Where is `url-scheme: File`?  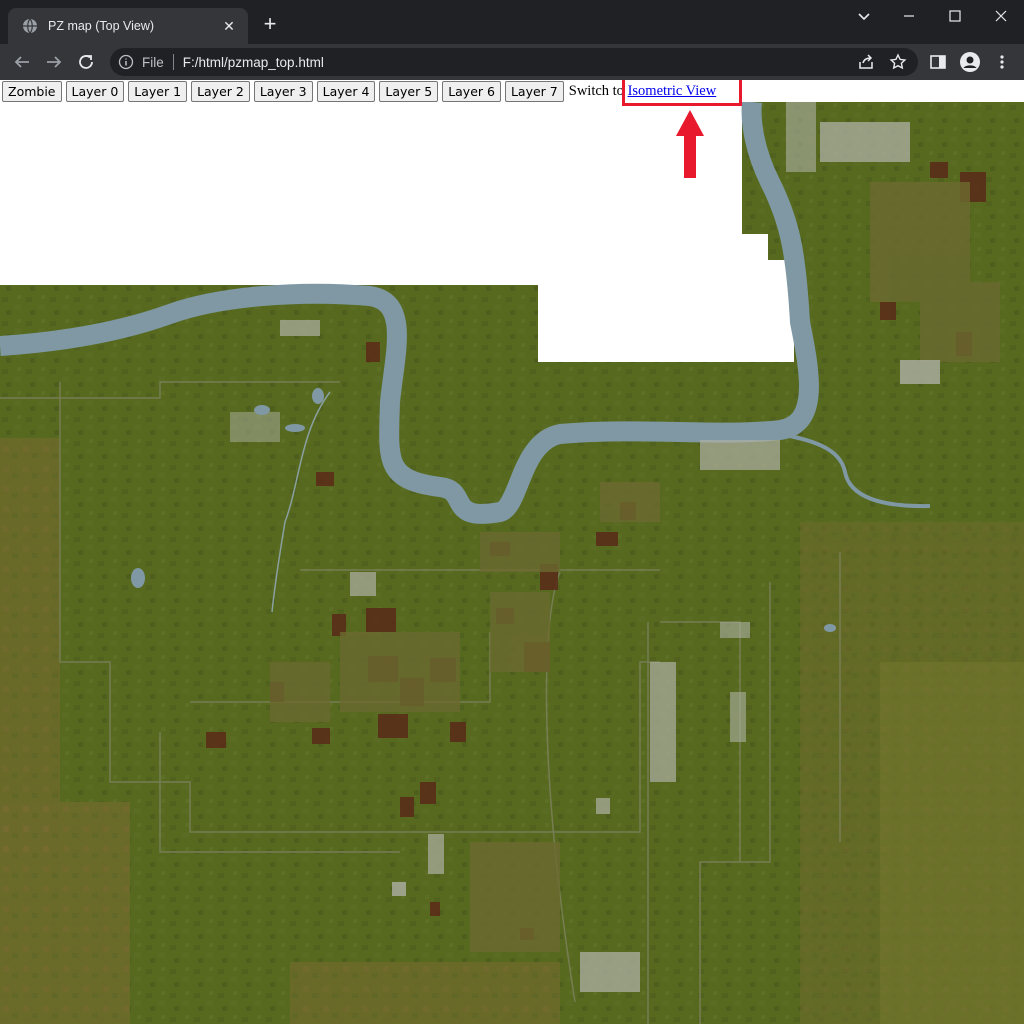 url-scheme: File is located at coordinates (153, 62).